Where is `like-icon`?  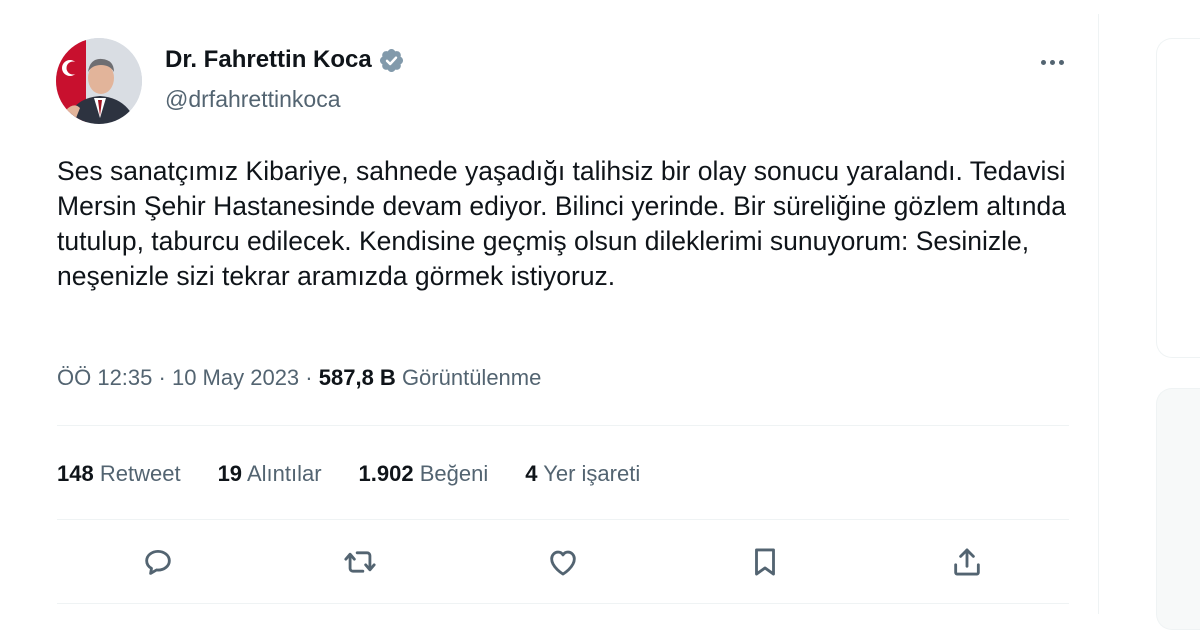 like-icon is located at coordinates (563, 563).